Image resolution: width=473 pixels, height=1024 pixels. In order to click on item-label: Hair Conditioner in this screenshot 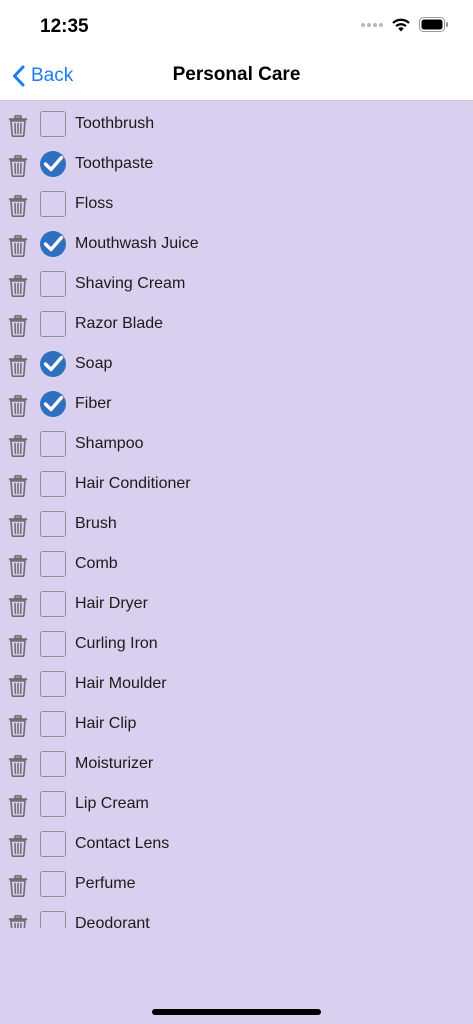, I will do `click(133, 483)`.